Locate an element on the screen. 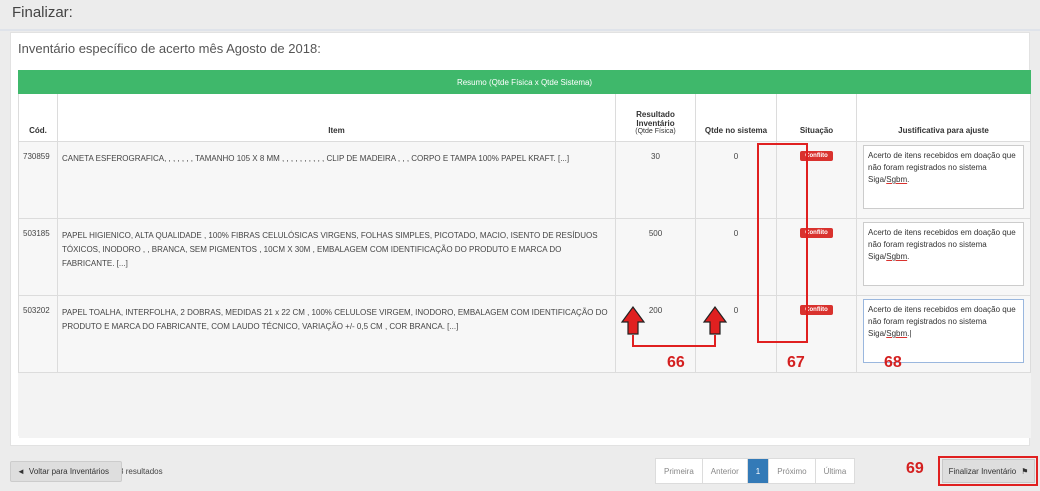  column-header-resultado-line2: Inventário is located at coordinates (655, 123).